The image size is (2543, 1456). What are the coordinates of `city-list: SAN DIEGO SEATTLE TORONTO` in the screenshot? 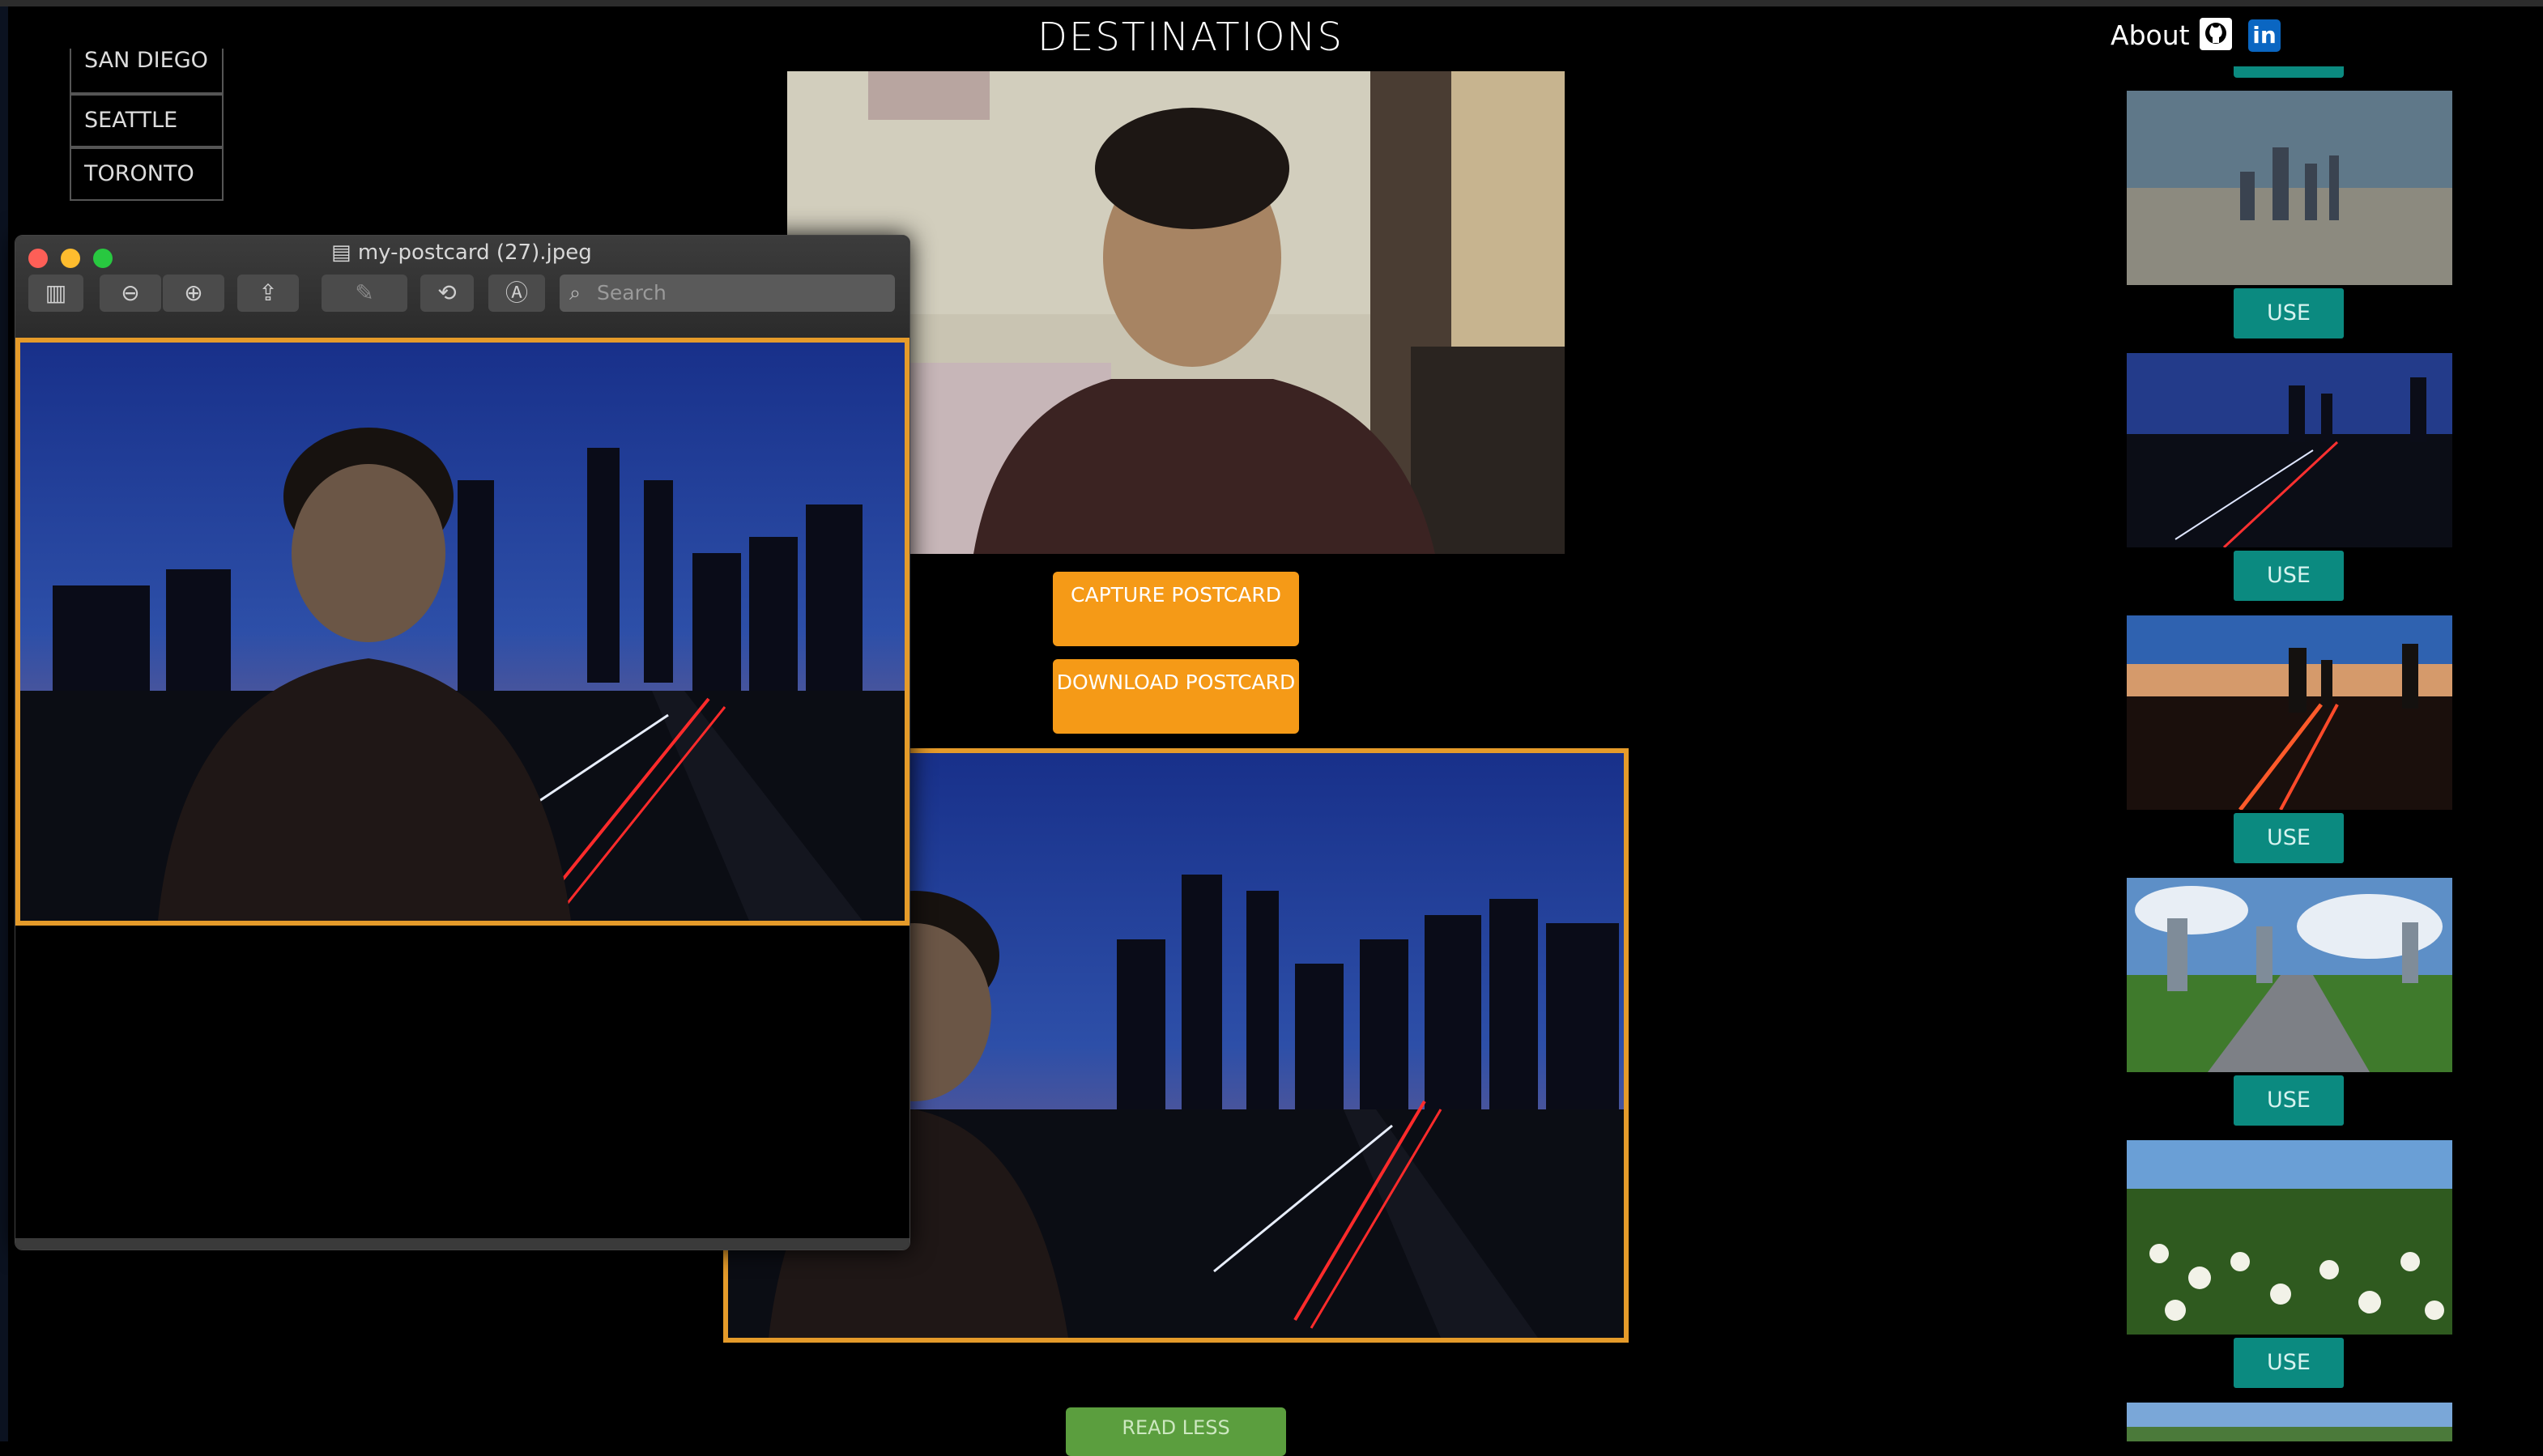 It's located at (147, 125).